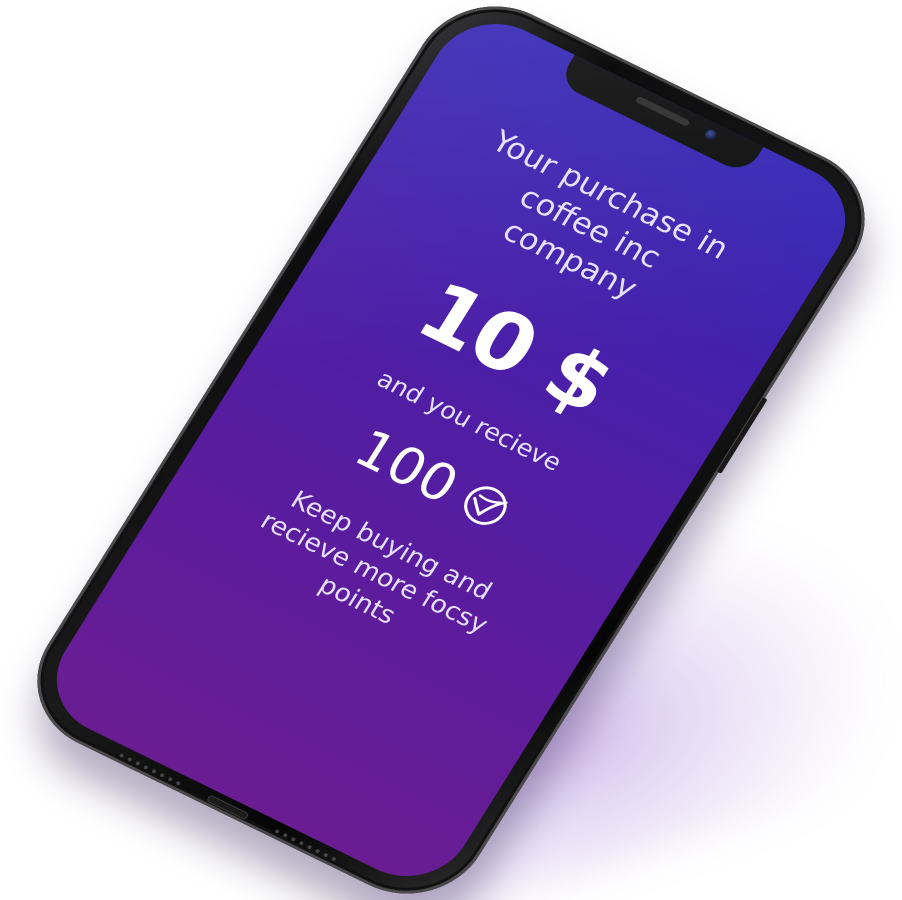 The height and width of the screenshot is (900, 902). I want to click on points-value: 100, so click(406, 466).